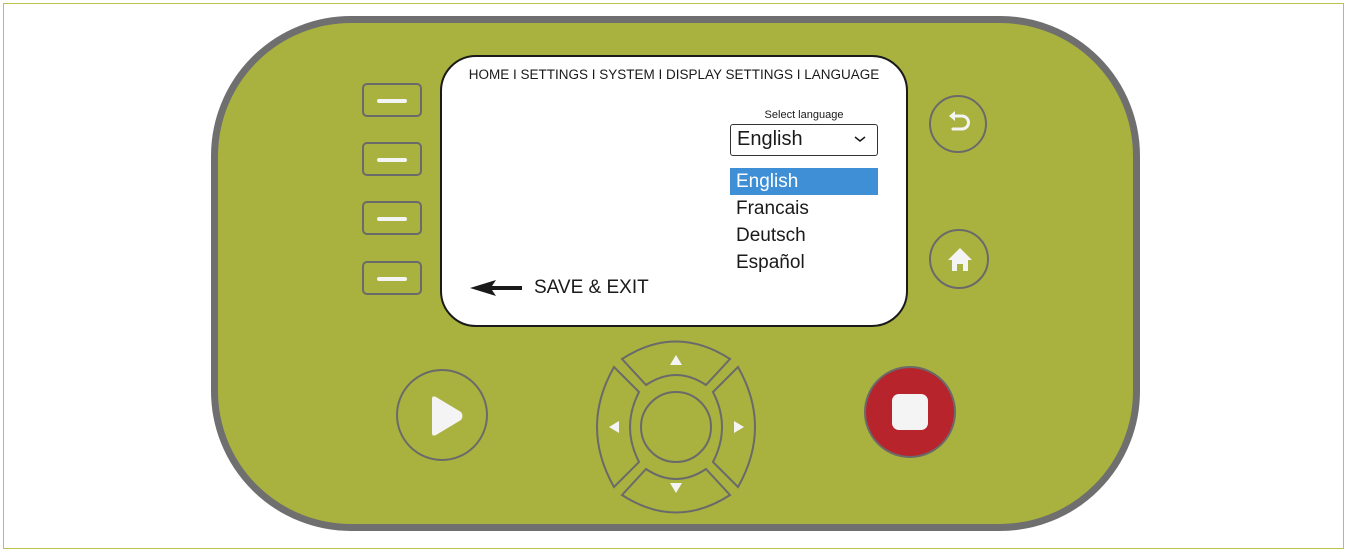 Image resolution: width=1349 pixels, height=554 pixels. I want to click on back-button, so click(958, 124).